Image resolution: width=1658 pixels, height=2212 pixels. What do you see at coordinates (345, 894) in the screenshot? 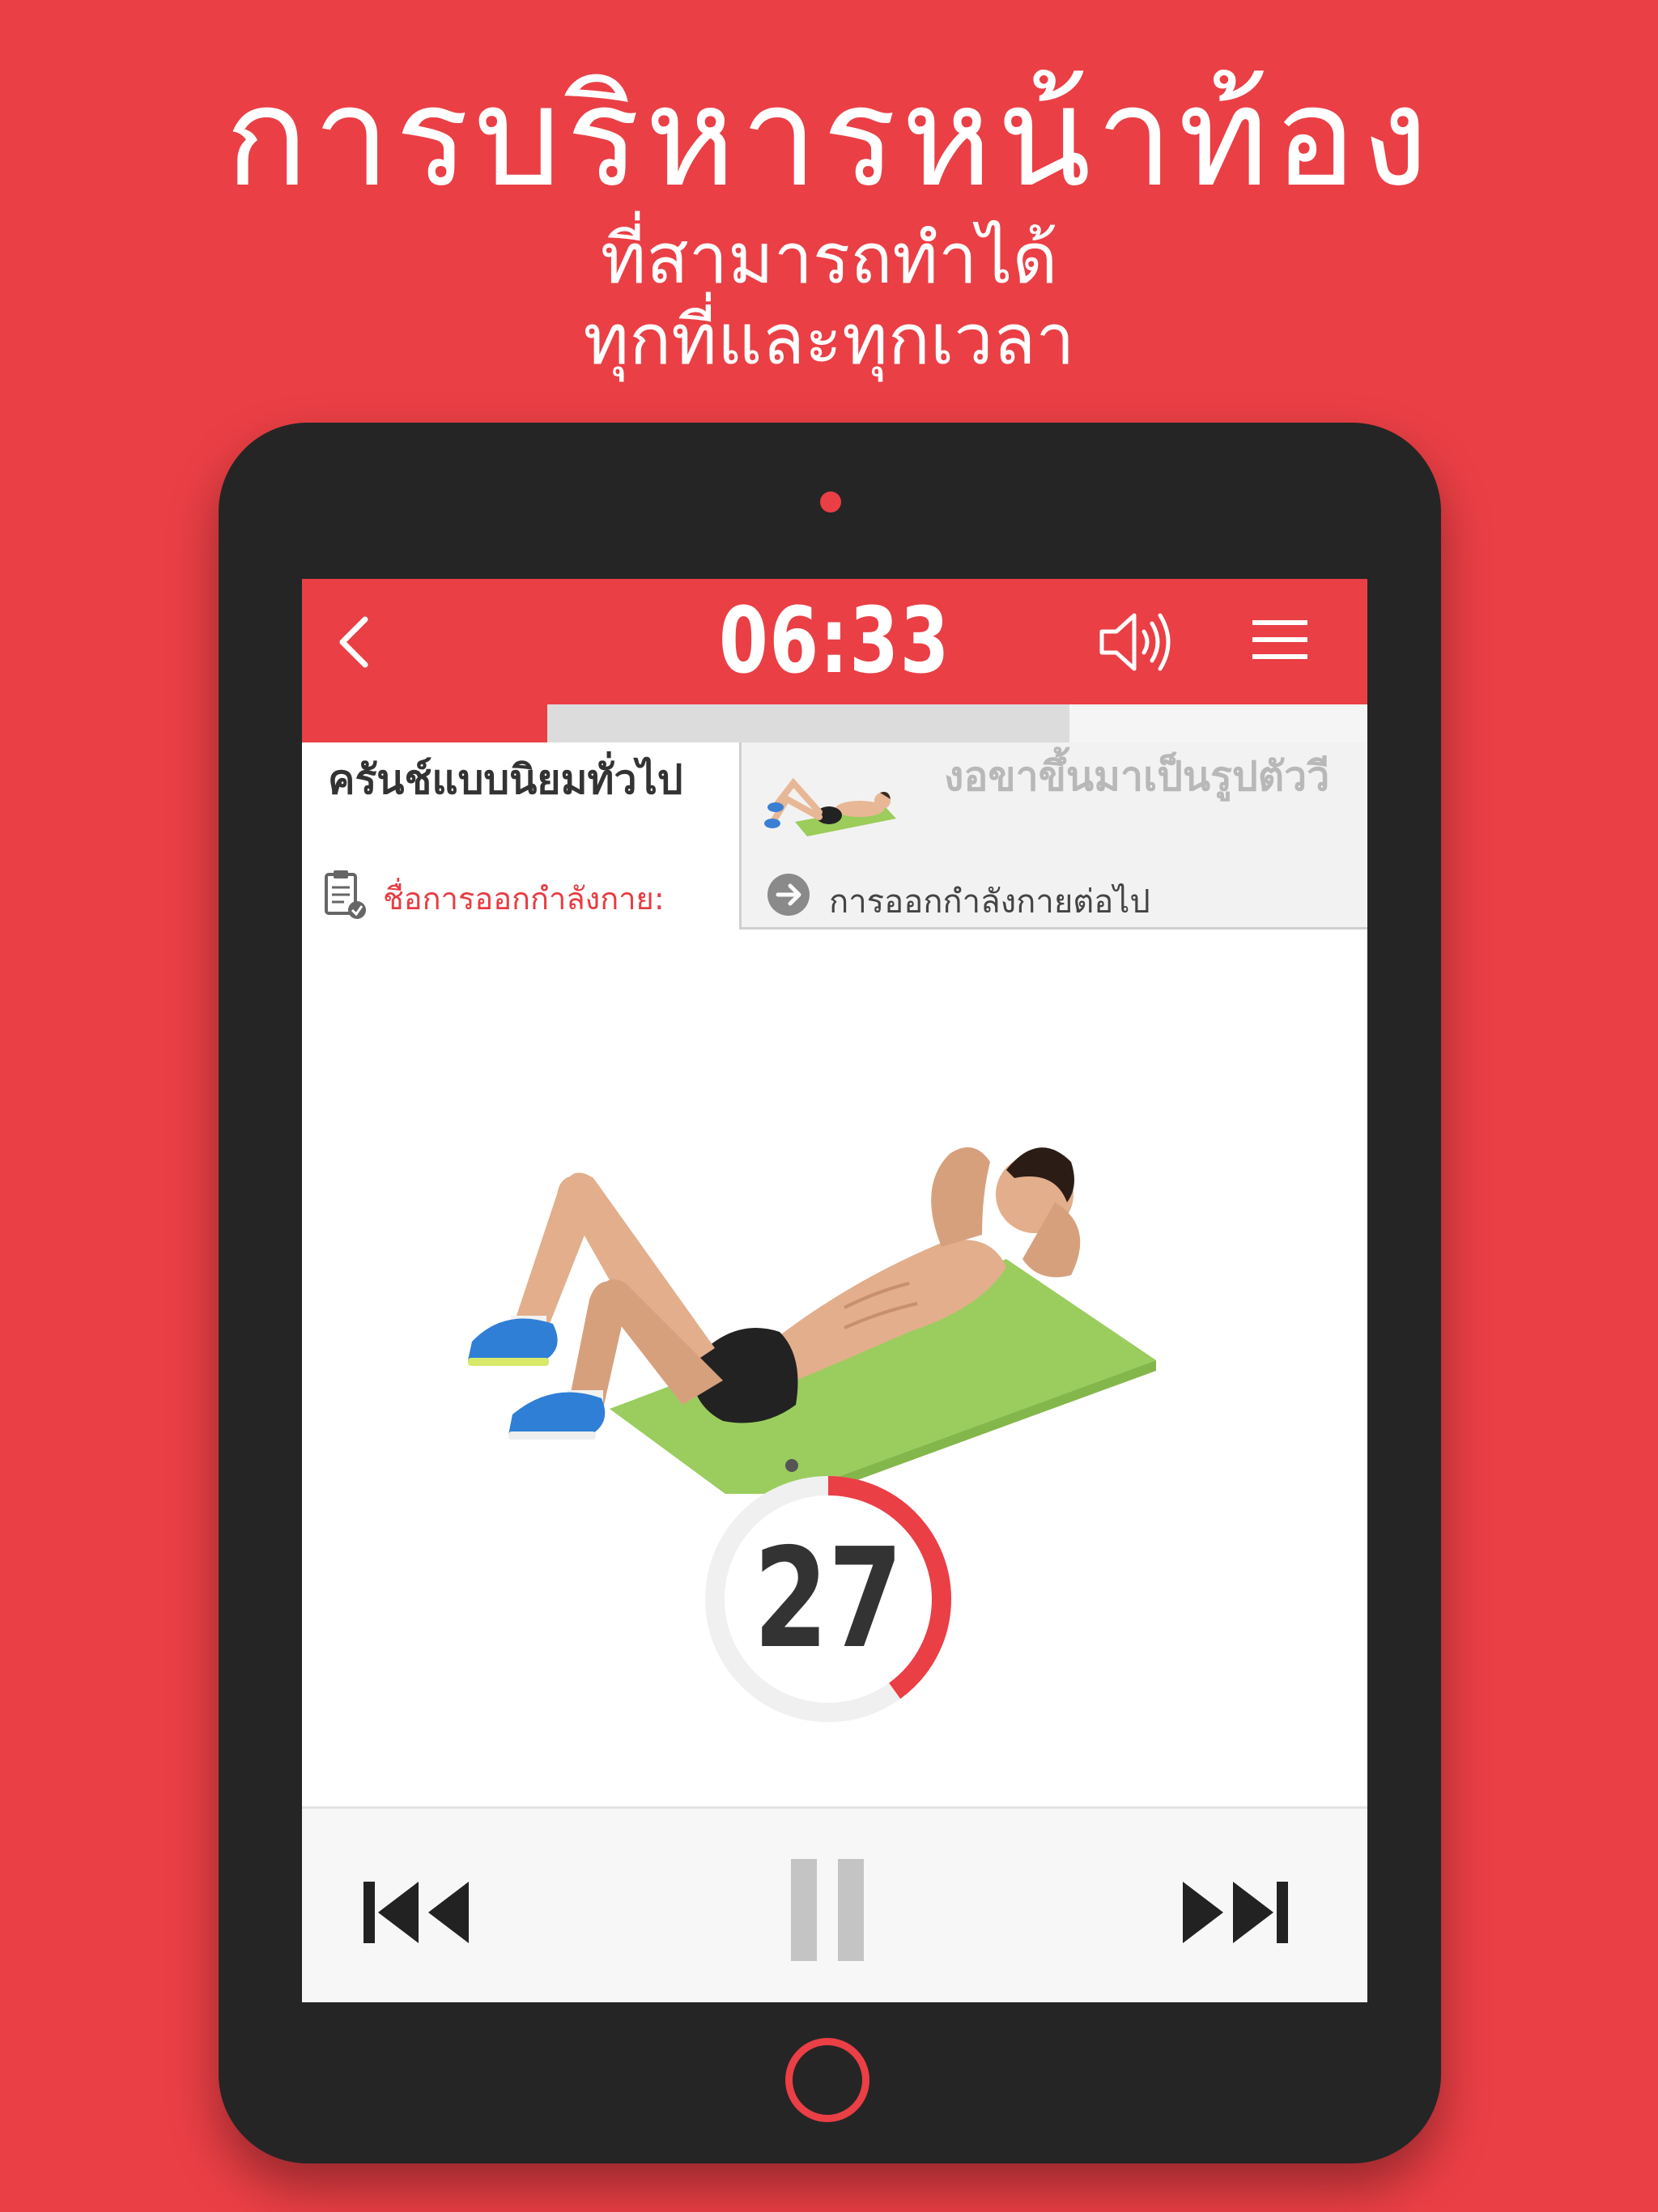
I see `clipboard-icon` at bounding box center [345, 894].